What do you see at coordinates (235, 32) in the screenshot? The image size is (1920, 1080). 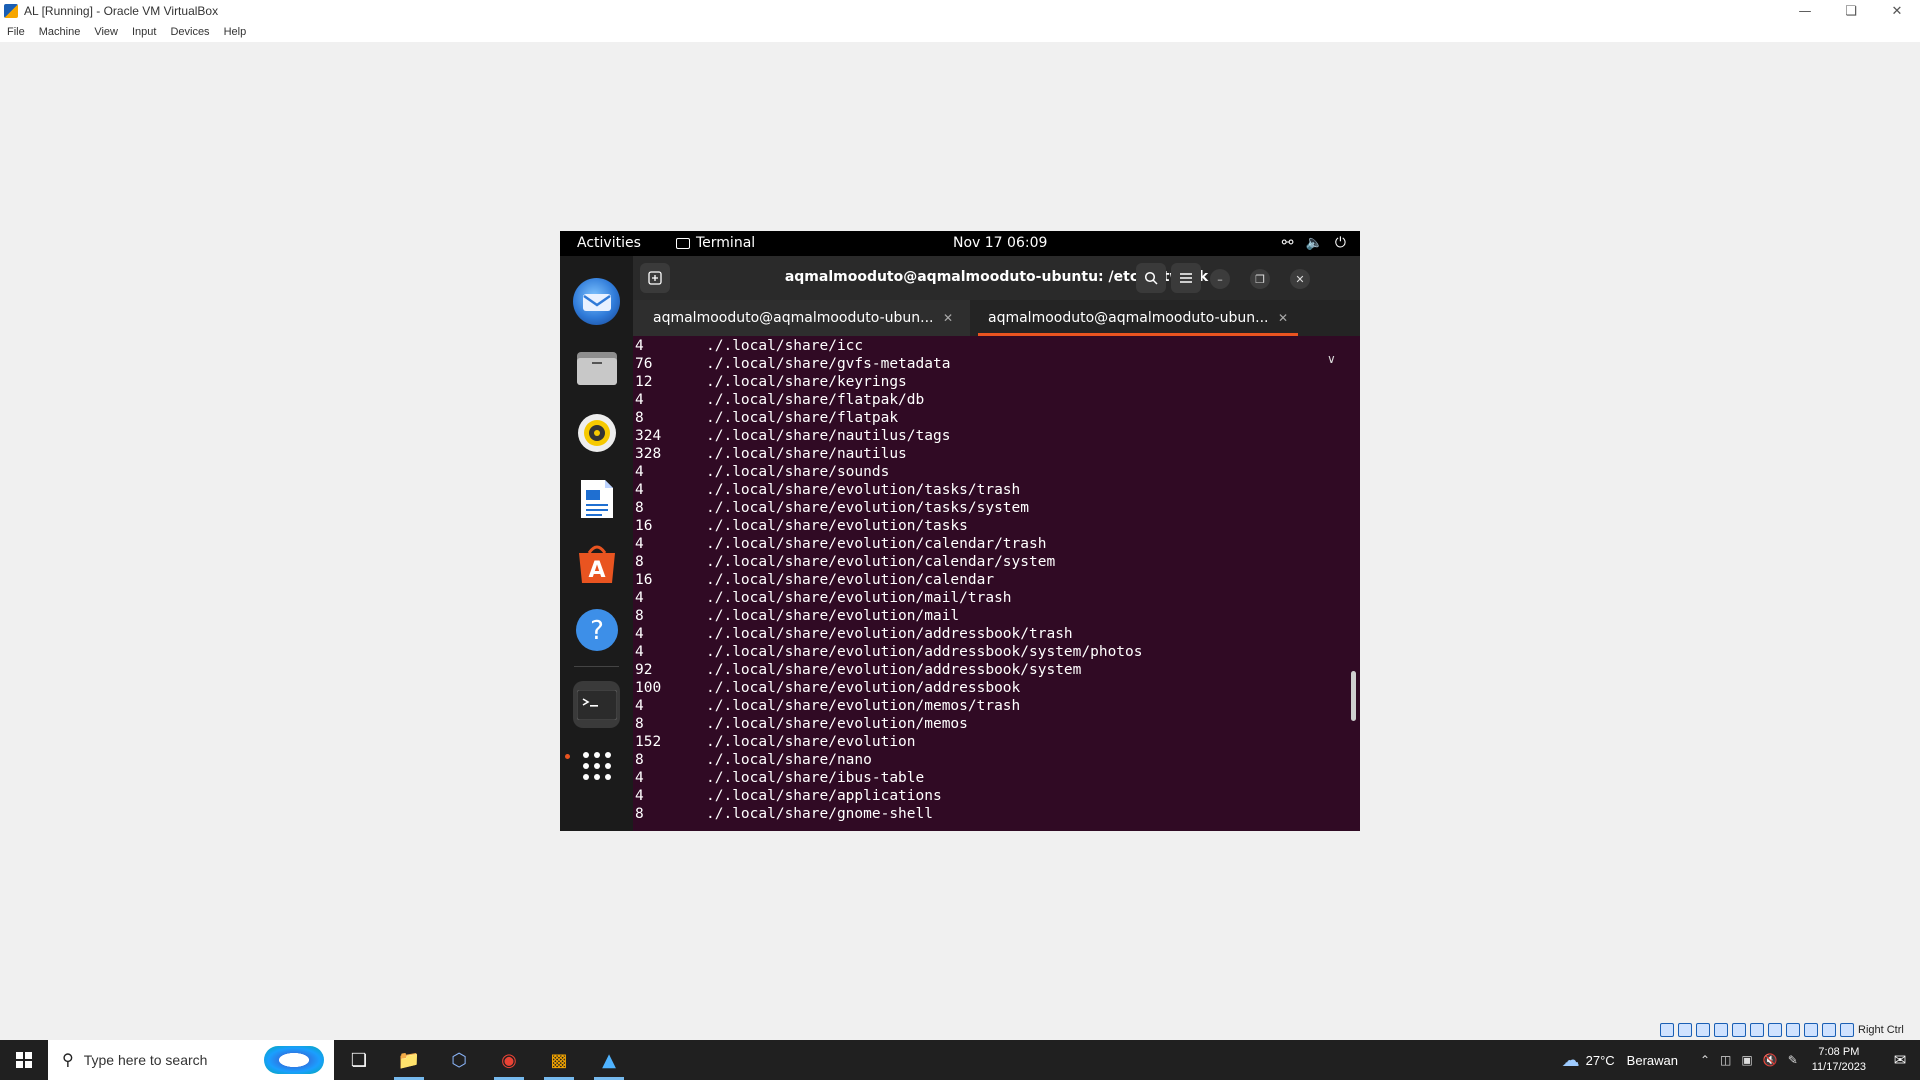 I see `menu-help: Help` at bounding box center [235, 32].